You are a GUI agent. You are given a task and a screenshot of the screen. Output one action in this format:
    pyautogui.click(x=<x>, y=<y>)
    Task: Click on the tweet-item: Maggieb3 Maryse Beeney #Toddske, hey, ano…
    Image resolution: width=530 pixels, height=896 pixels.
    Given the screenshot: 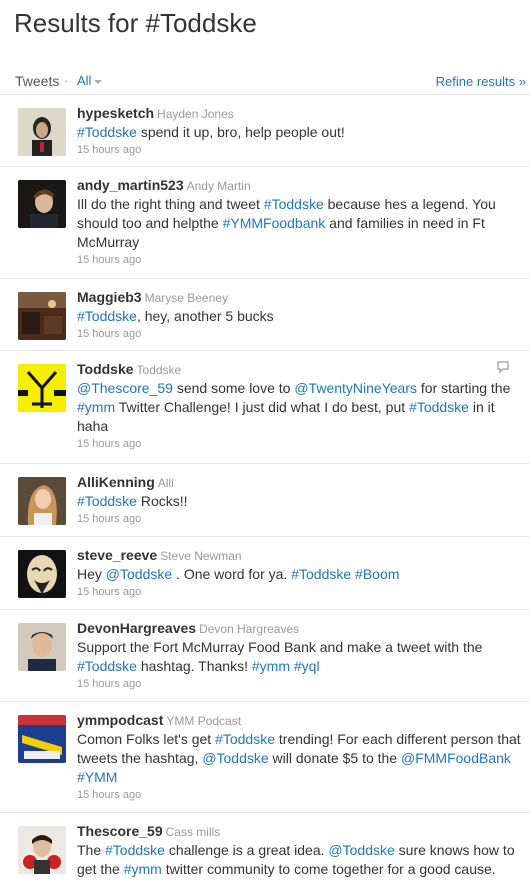 What is the action you would take?
    pyautogui.click(x=265, y=315)
    